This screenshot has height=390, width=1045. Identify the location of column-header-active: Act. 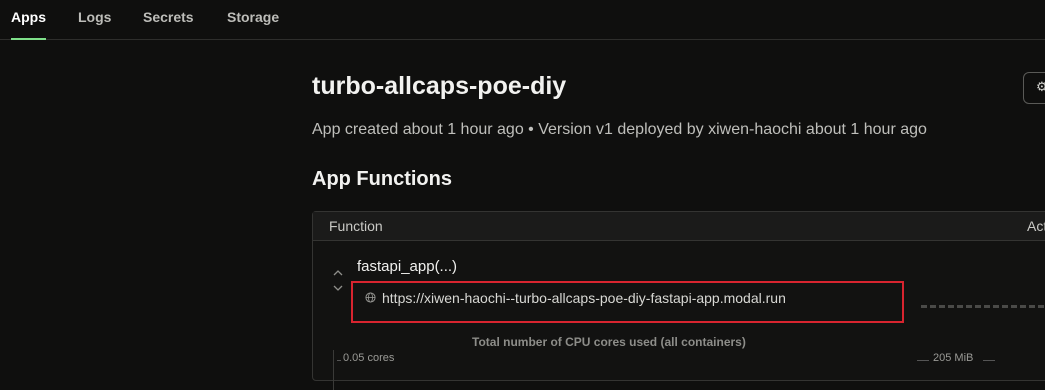
(1036, 226).